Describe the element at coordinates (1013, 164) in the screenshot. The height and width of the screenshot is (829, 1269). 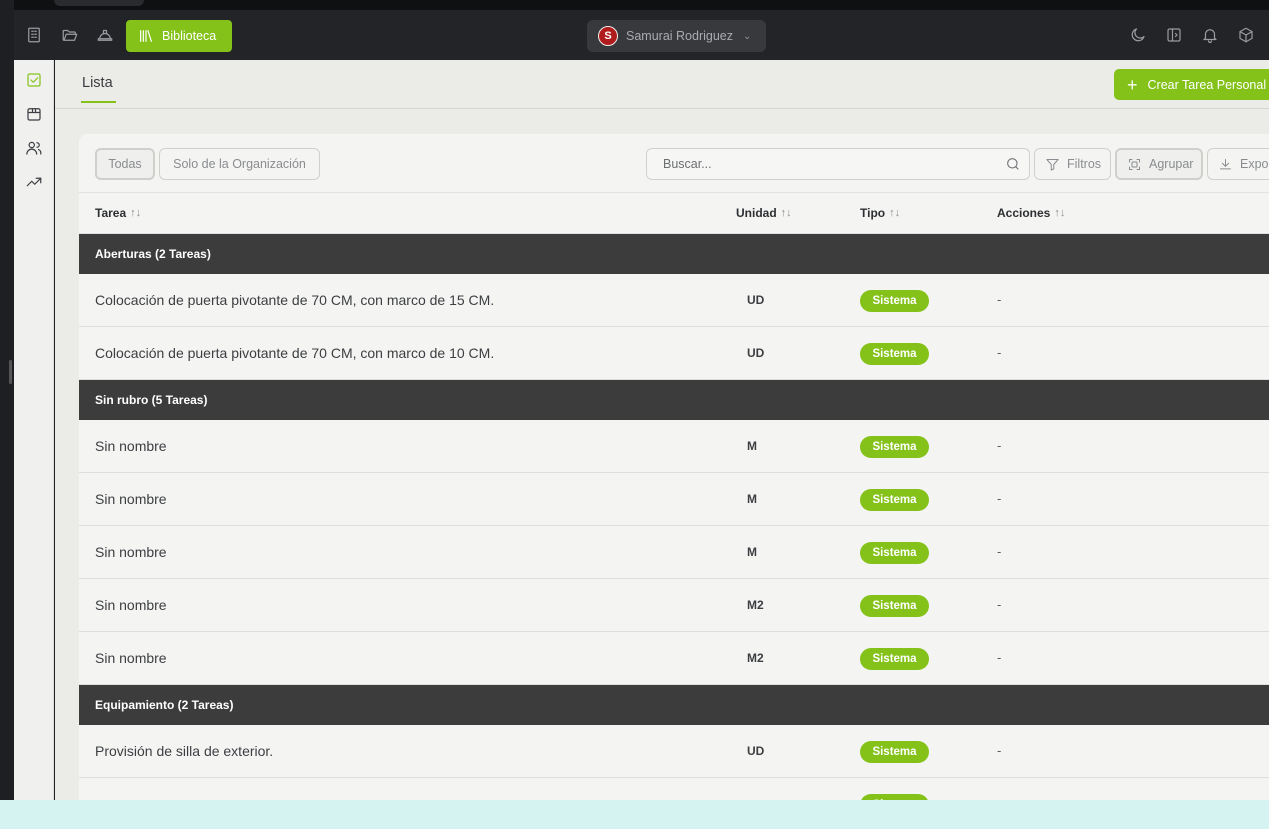
I see `search-icon` at that location.